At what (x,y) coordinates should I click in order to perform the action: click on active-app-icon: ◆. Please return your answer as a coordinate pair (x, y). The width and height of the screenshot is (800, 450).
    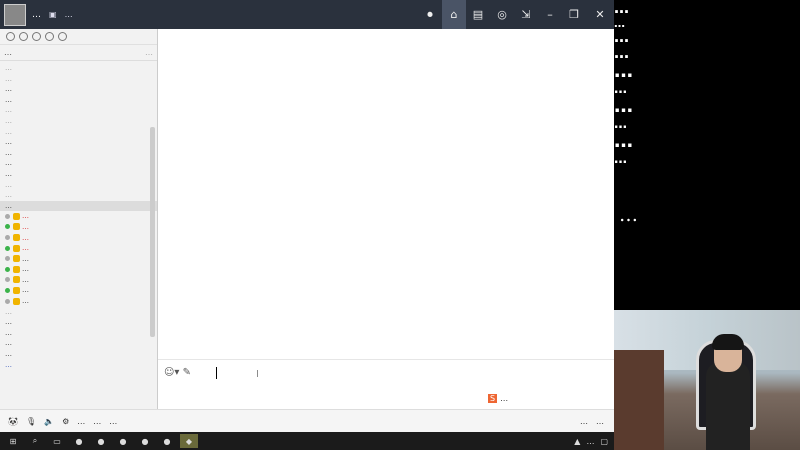
    Looking at the image, I should click on (189, 441).